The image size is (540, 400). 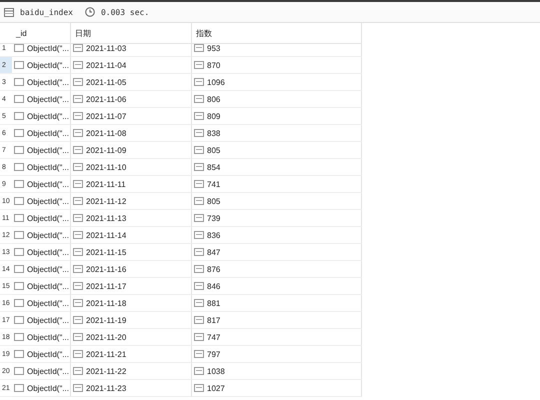 What do you see at coordinates (213, 65) in the screenshot?
I see `table-cell: 870` at bounding box center [213, 65].